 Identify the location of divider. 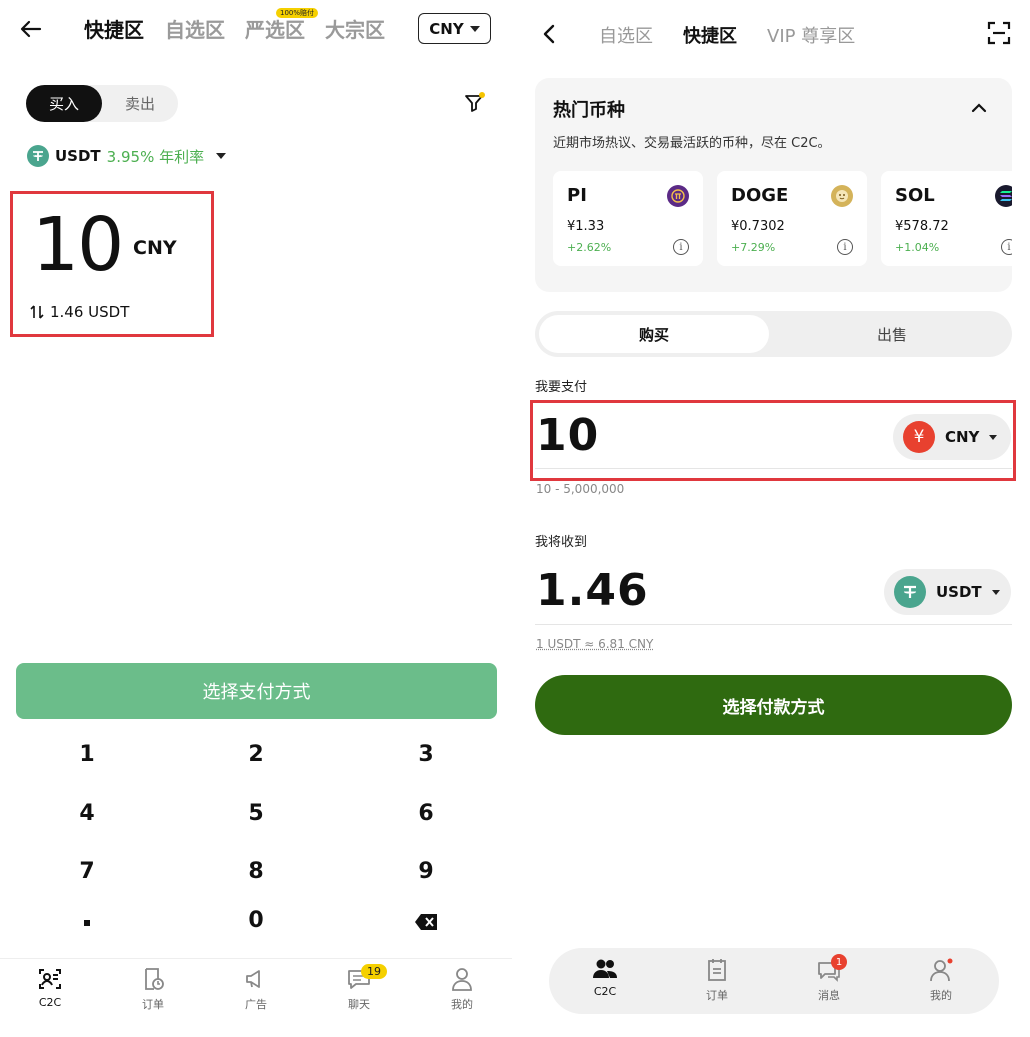
(773, 468).